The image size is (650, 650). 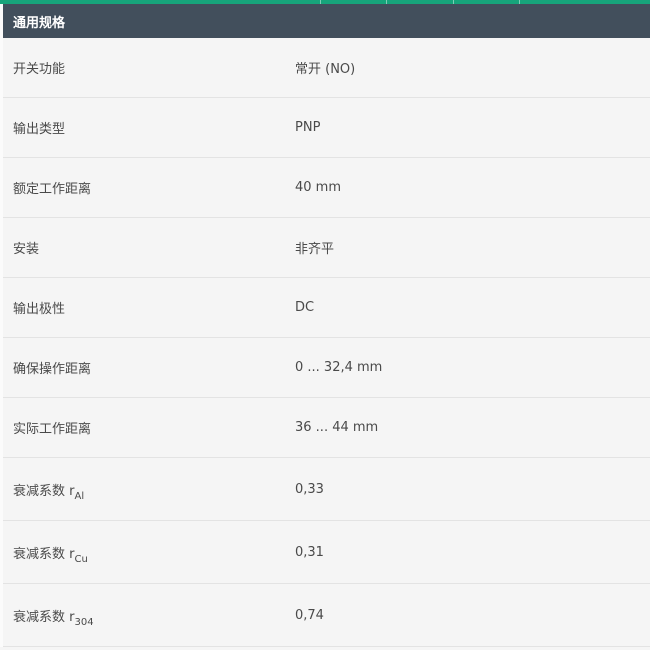 I want to click on spec-value: 0,74, so click(x=309, y=615).